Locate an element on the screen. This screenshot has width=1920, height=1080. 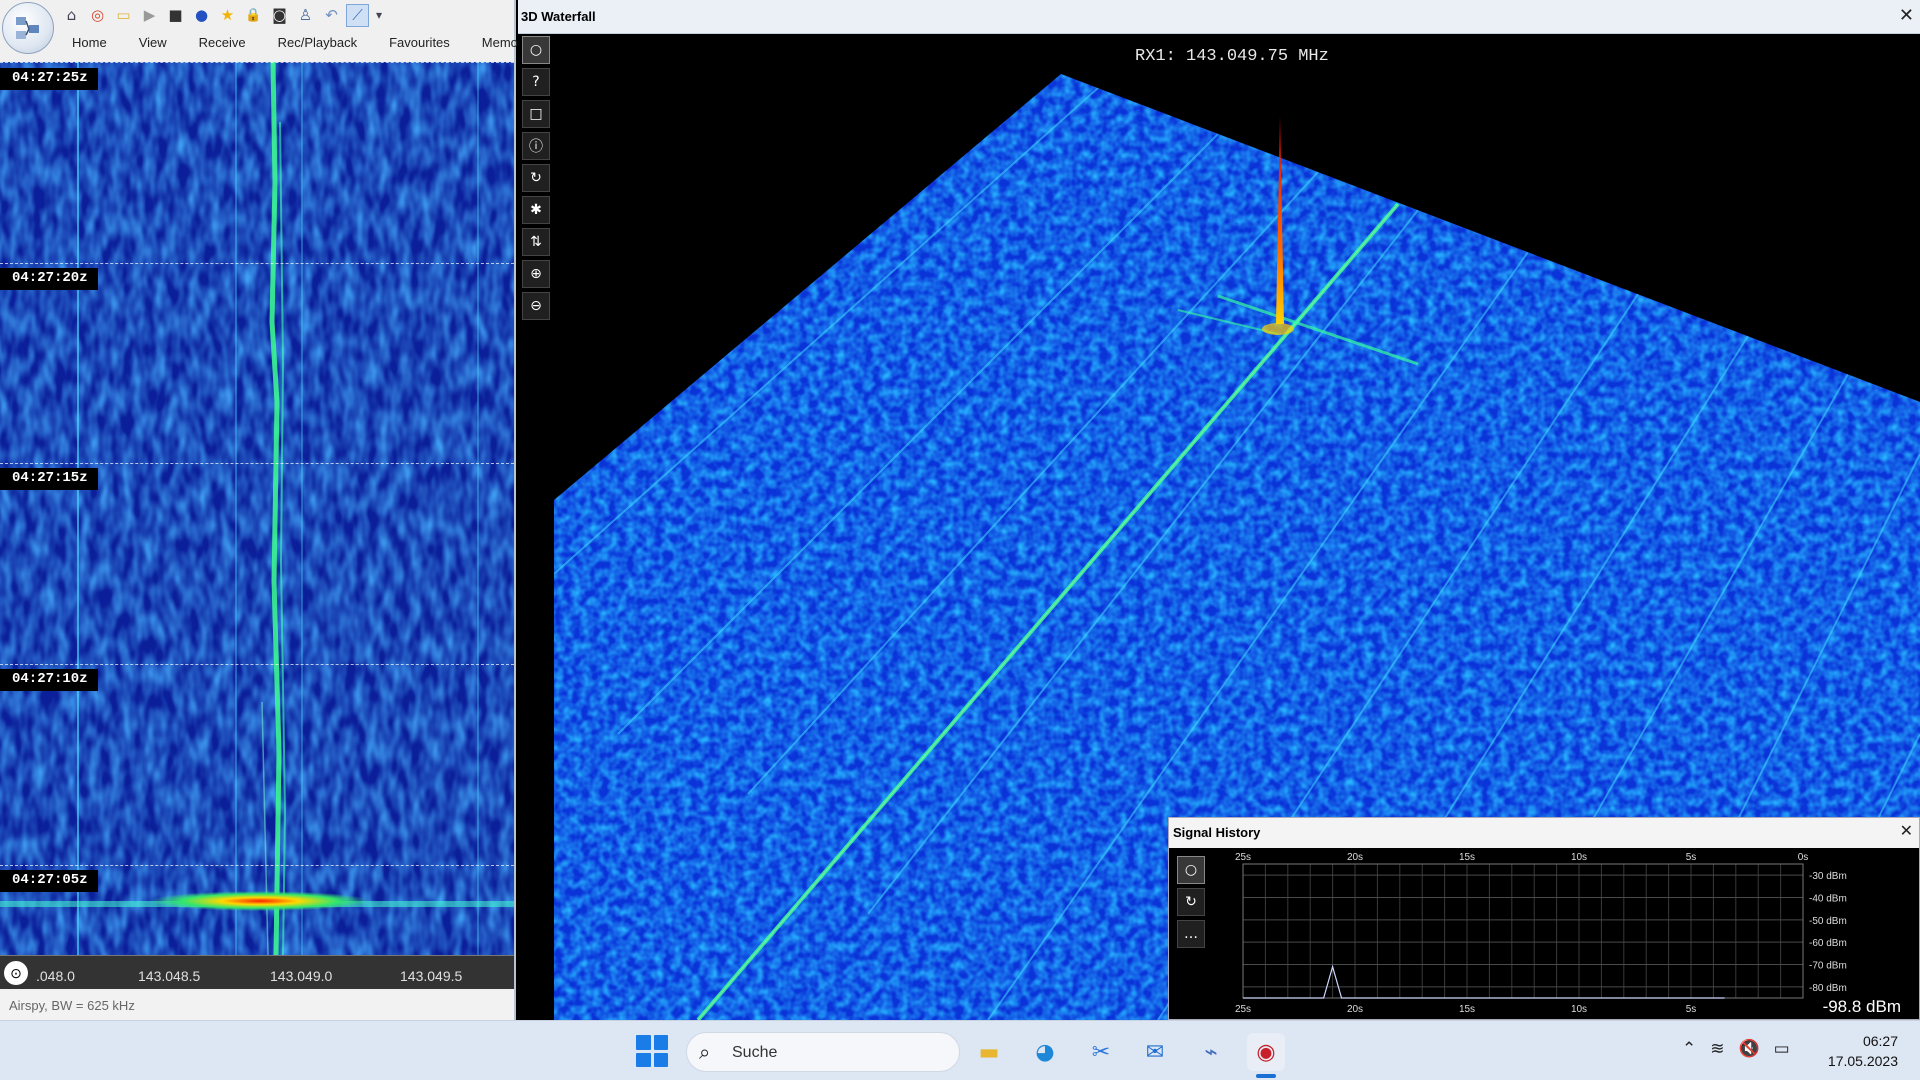
x-tick-label: 10s is located at coordinates (1579, 1009).